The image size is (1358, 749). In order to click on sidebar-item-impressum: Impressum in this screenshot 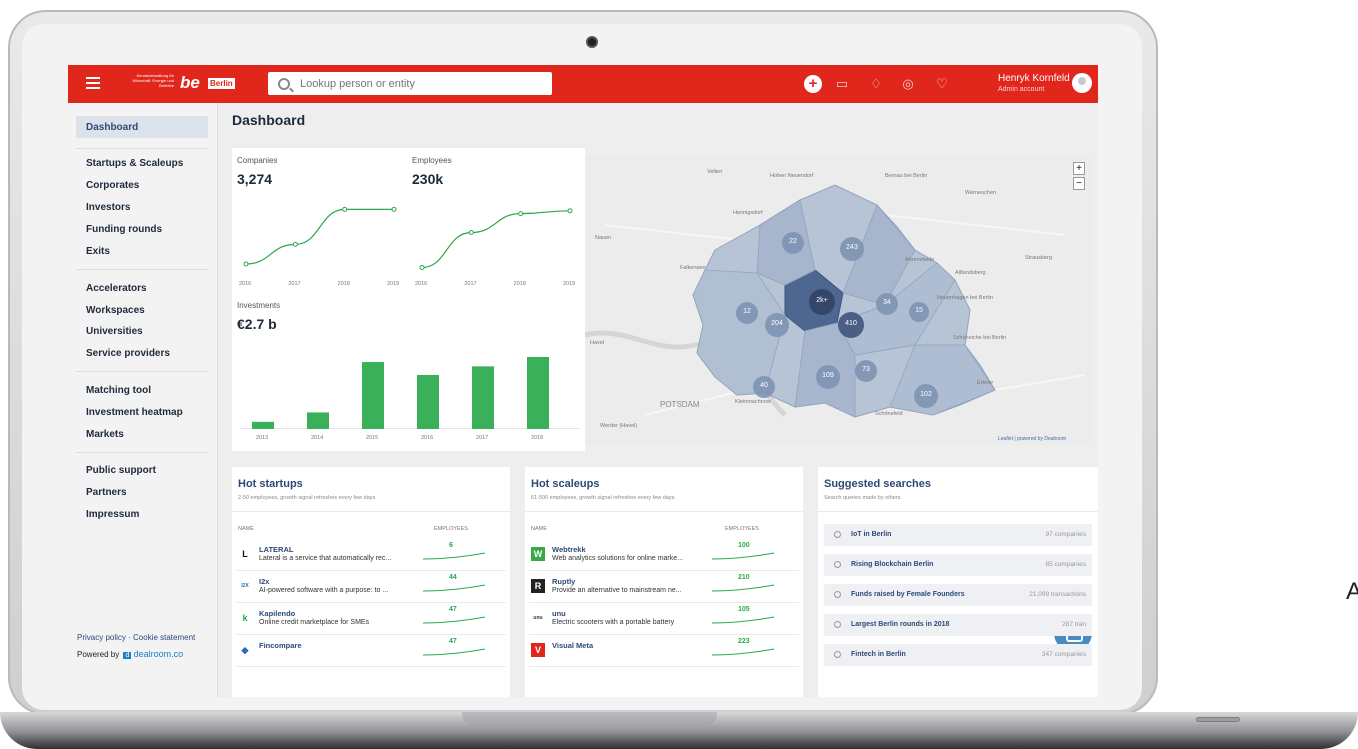, I will do `click(112, 514)`.